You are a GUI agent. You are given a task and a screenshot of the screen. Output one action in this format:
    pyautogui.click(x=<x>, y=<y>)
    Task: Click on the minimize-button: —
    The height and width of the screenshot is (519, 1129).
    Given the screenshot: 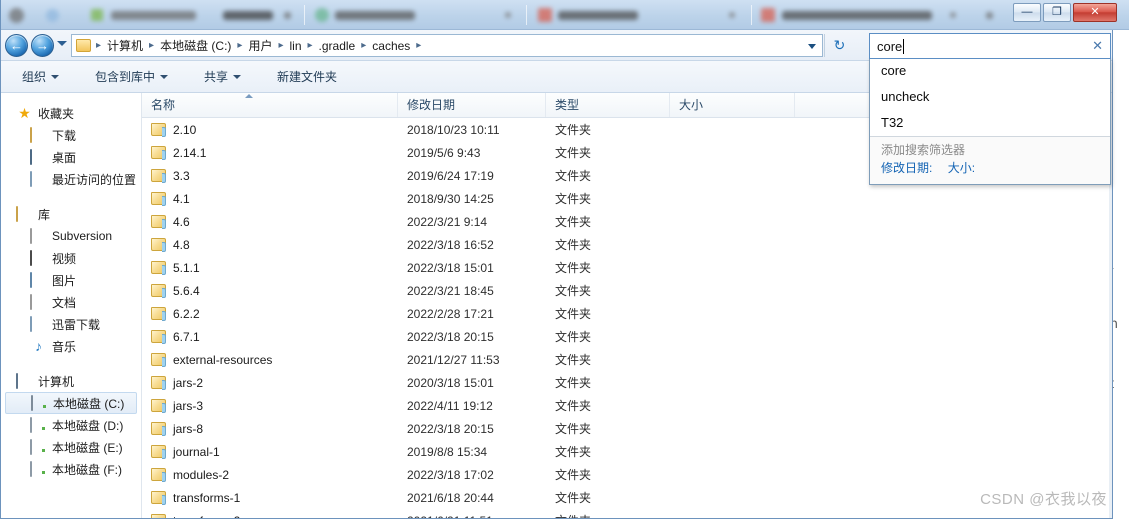 What is the action you would take?
    pyautogui.click(x=1027, y=12)
    